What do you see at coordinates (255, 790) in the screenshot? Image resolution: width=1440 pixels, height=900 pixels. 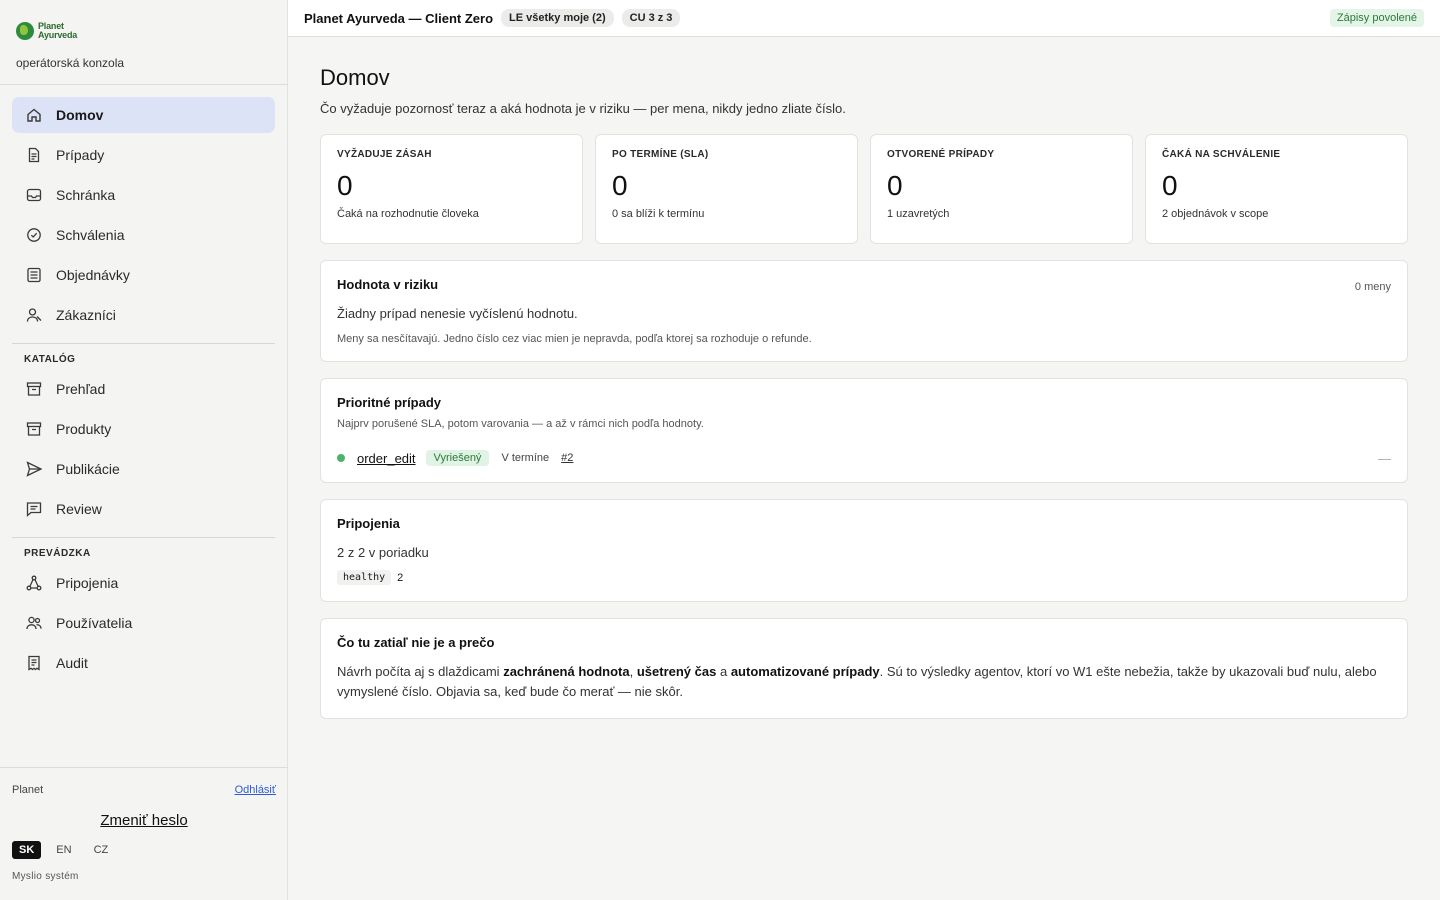 I see `logout-link: Odhlásiť` at bounding box center [255, 790].